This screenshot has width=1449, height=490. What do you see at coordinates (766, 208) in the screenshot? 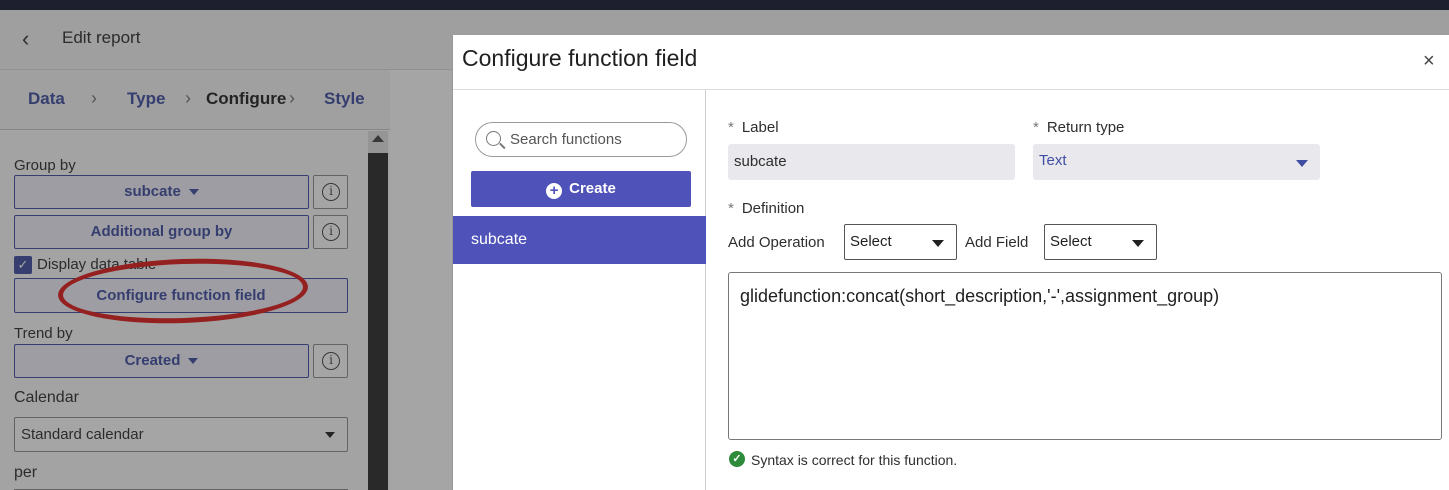
I see `definition-label: * Definition` at bounding box center [766, 208].